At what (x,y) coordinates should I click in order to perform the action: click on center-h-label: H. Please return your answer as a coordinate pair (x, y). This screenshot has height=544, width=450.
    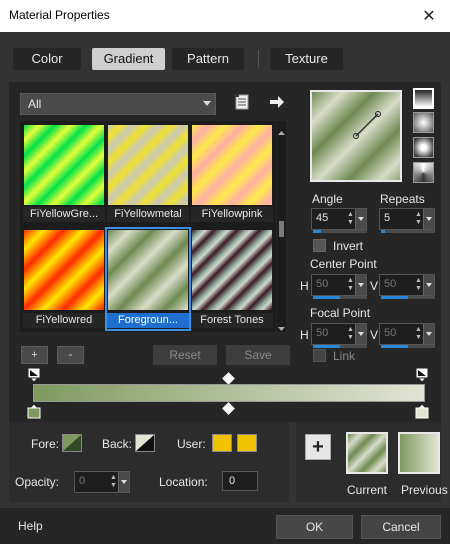
    Looking at the image, I should click on (304, 286).